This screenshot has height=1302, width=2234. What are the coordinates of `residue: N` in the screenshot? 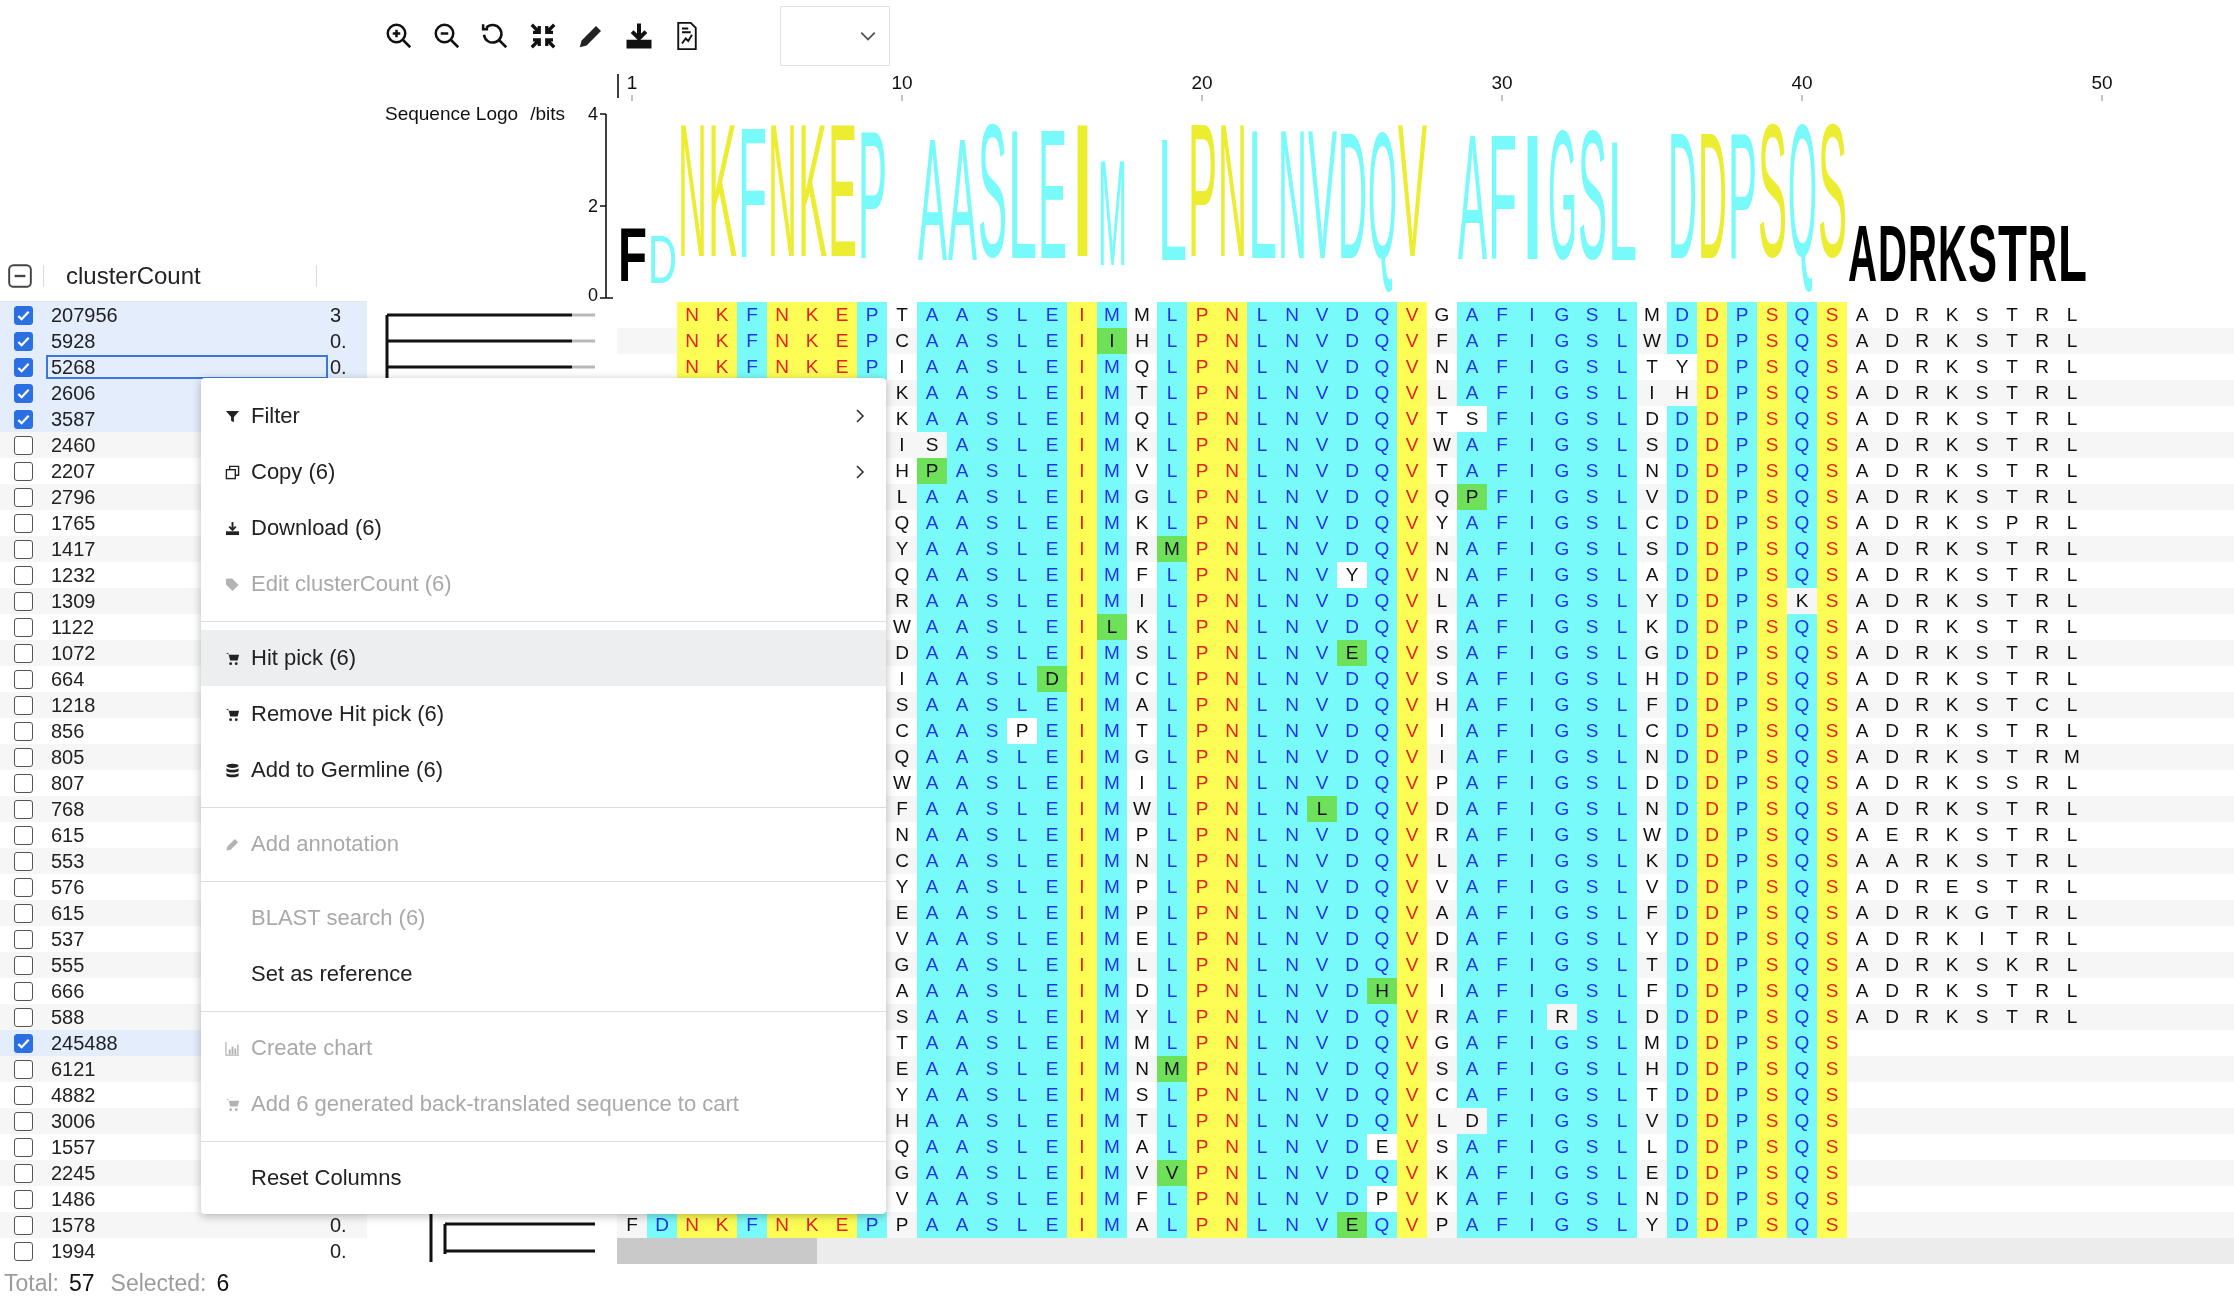 It's located at (1232, 523).